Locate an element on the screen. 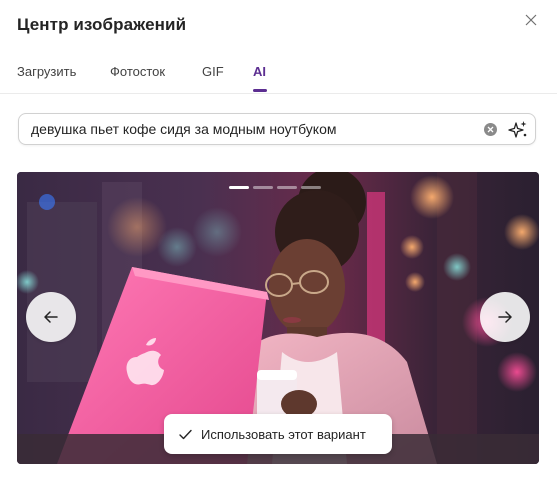  close-icon is located at coordinates (531, 20).